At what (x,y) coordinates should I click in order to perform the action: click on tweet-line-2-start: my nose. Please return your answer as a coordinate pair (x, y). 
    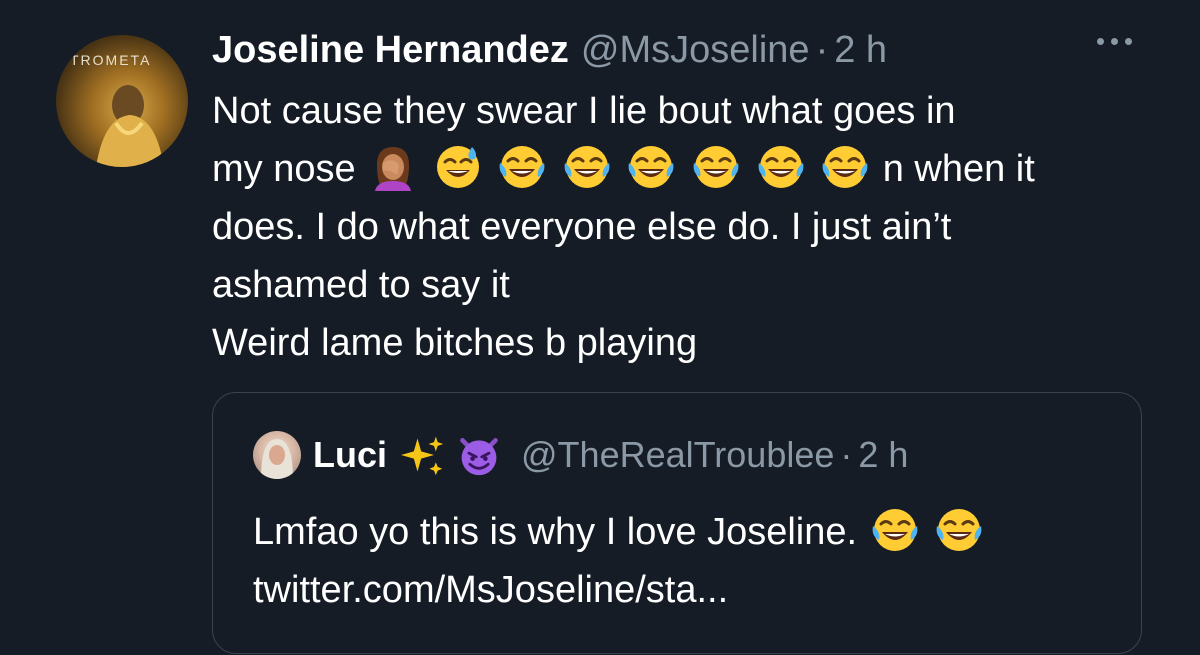
    Looking at the image, I should click on (284, 169).